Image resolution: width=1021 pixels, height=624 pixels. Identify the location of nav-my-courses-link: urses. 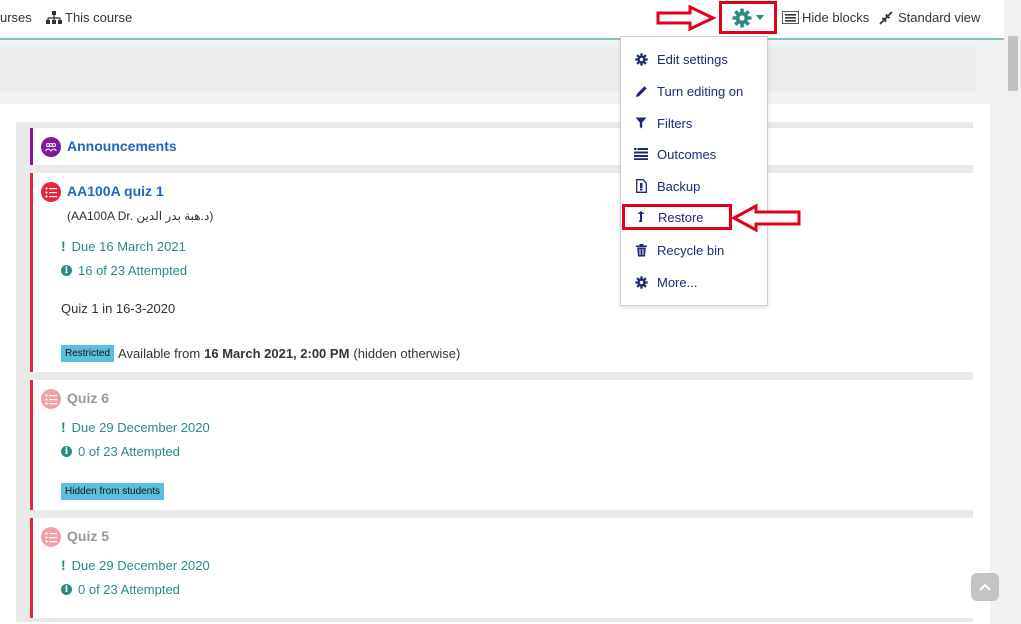
(16, 17).